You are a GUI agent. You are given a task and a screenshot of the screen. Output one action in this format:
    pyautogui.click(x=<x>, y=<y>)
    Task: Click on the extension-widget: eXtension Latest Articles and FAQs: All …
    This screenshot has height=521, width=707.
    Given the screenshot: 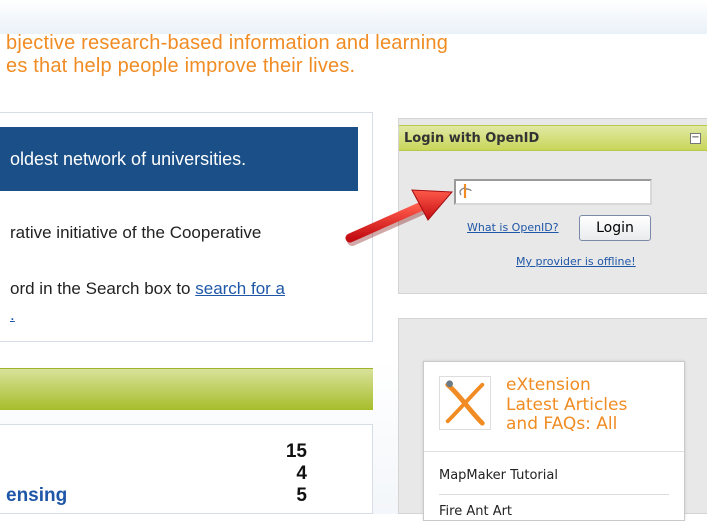 What is the action you would take?
    pyautogui.click(x=554, y=441)
    